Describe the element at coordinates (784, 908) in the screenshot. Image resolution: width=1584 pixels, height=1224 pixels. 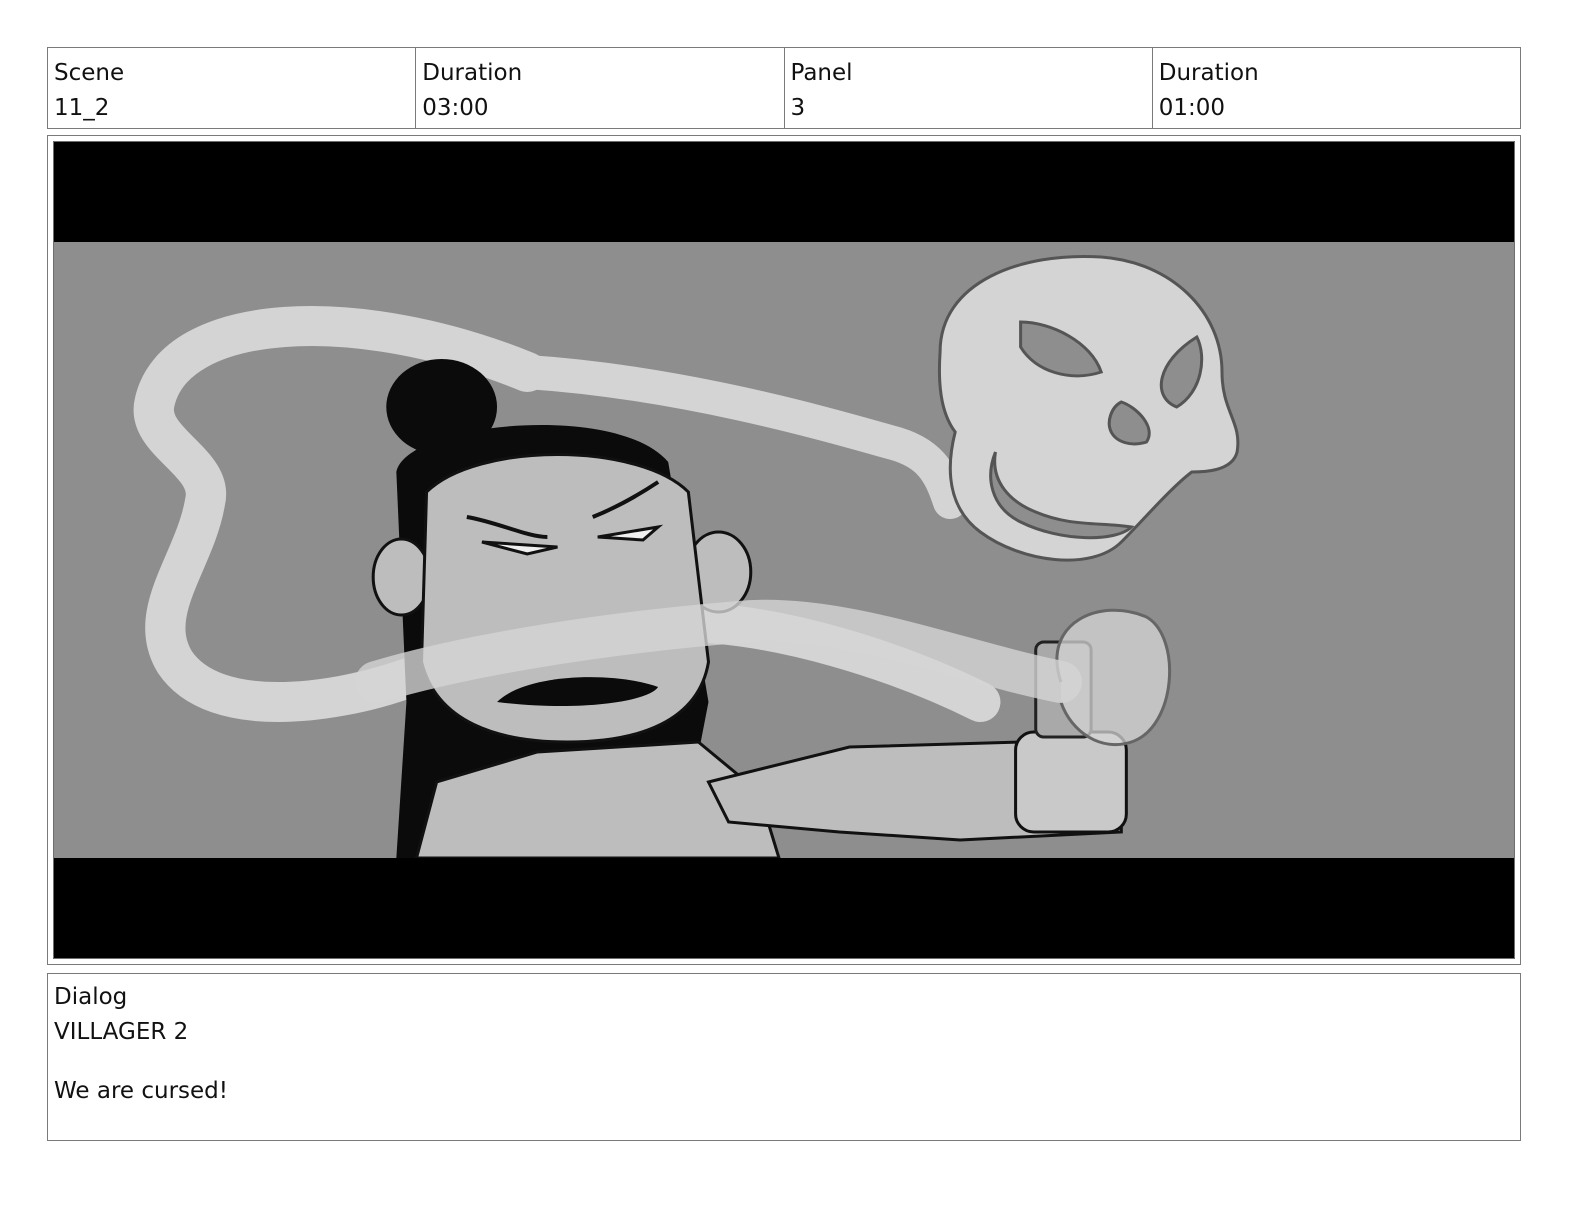
I see `letterbox-bottom` at that location.